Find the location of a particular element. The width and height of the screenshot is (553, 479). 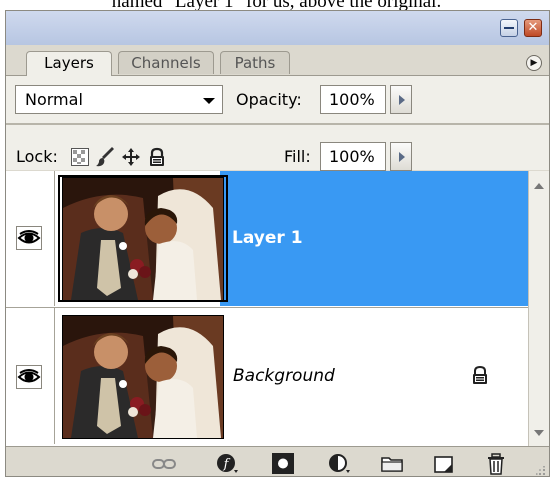

resize-grip-icon is located at coordinates (541, 471).